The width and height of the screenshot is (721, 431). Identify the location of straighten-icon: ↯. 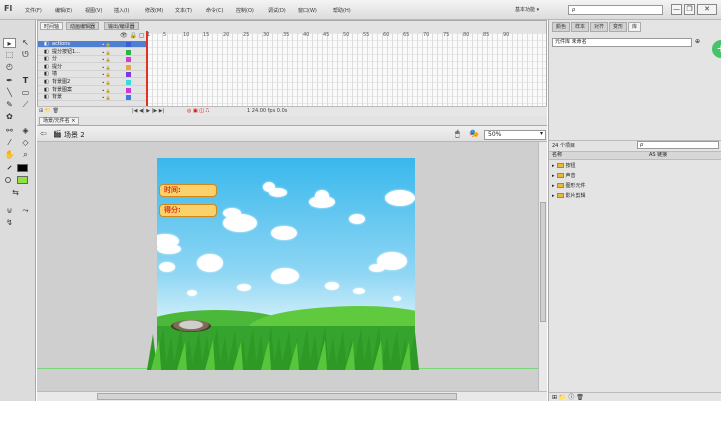
(9, 223).